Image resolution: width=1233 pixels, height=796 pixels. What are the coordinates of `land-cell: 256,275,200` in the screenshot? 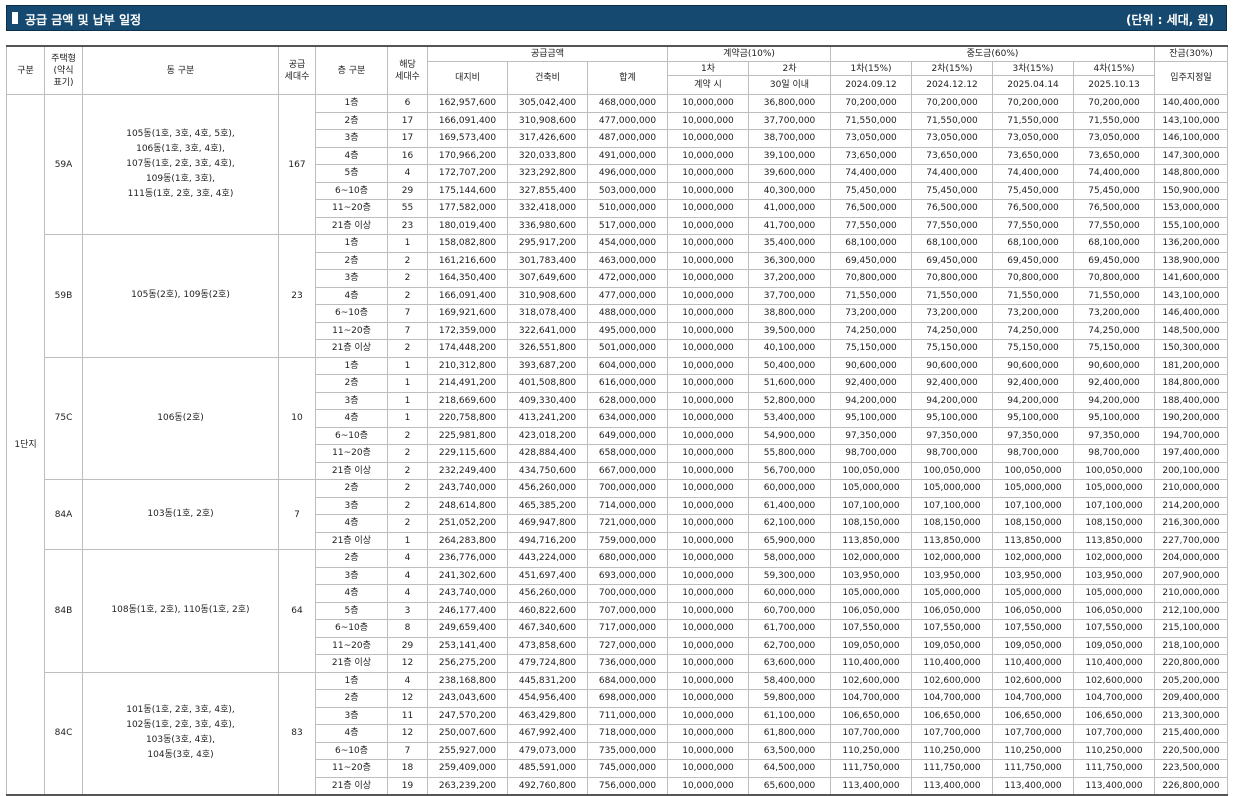 It's located at (467, 663).